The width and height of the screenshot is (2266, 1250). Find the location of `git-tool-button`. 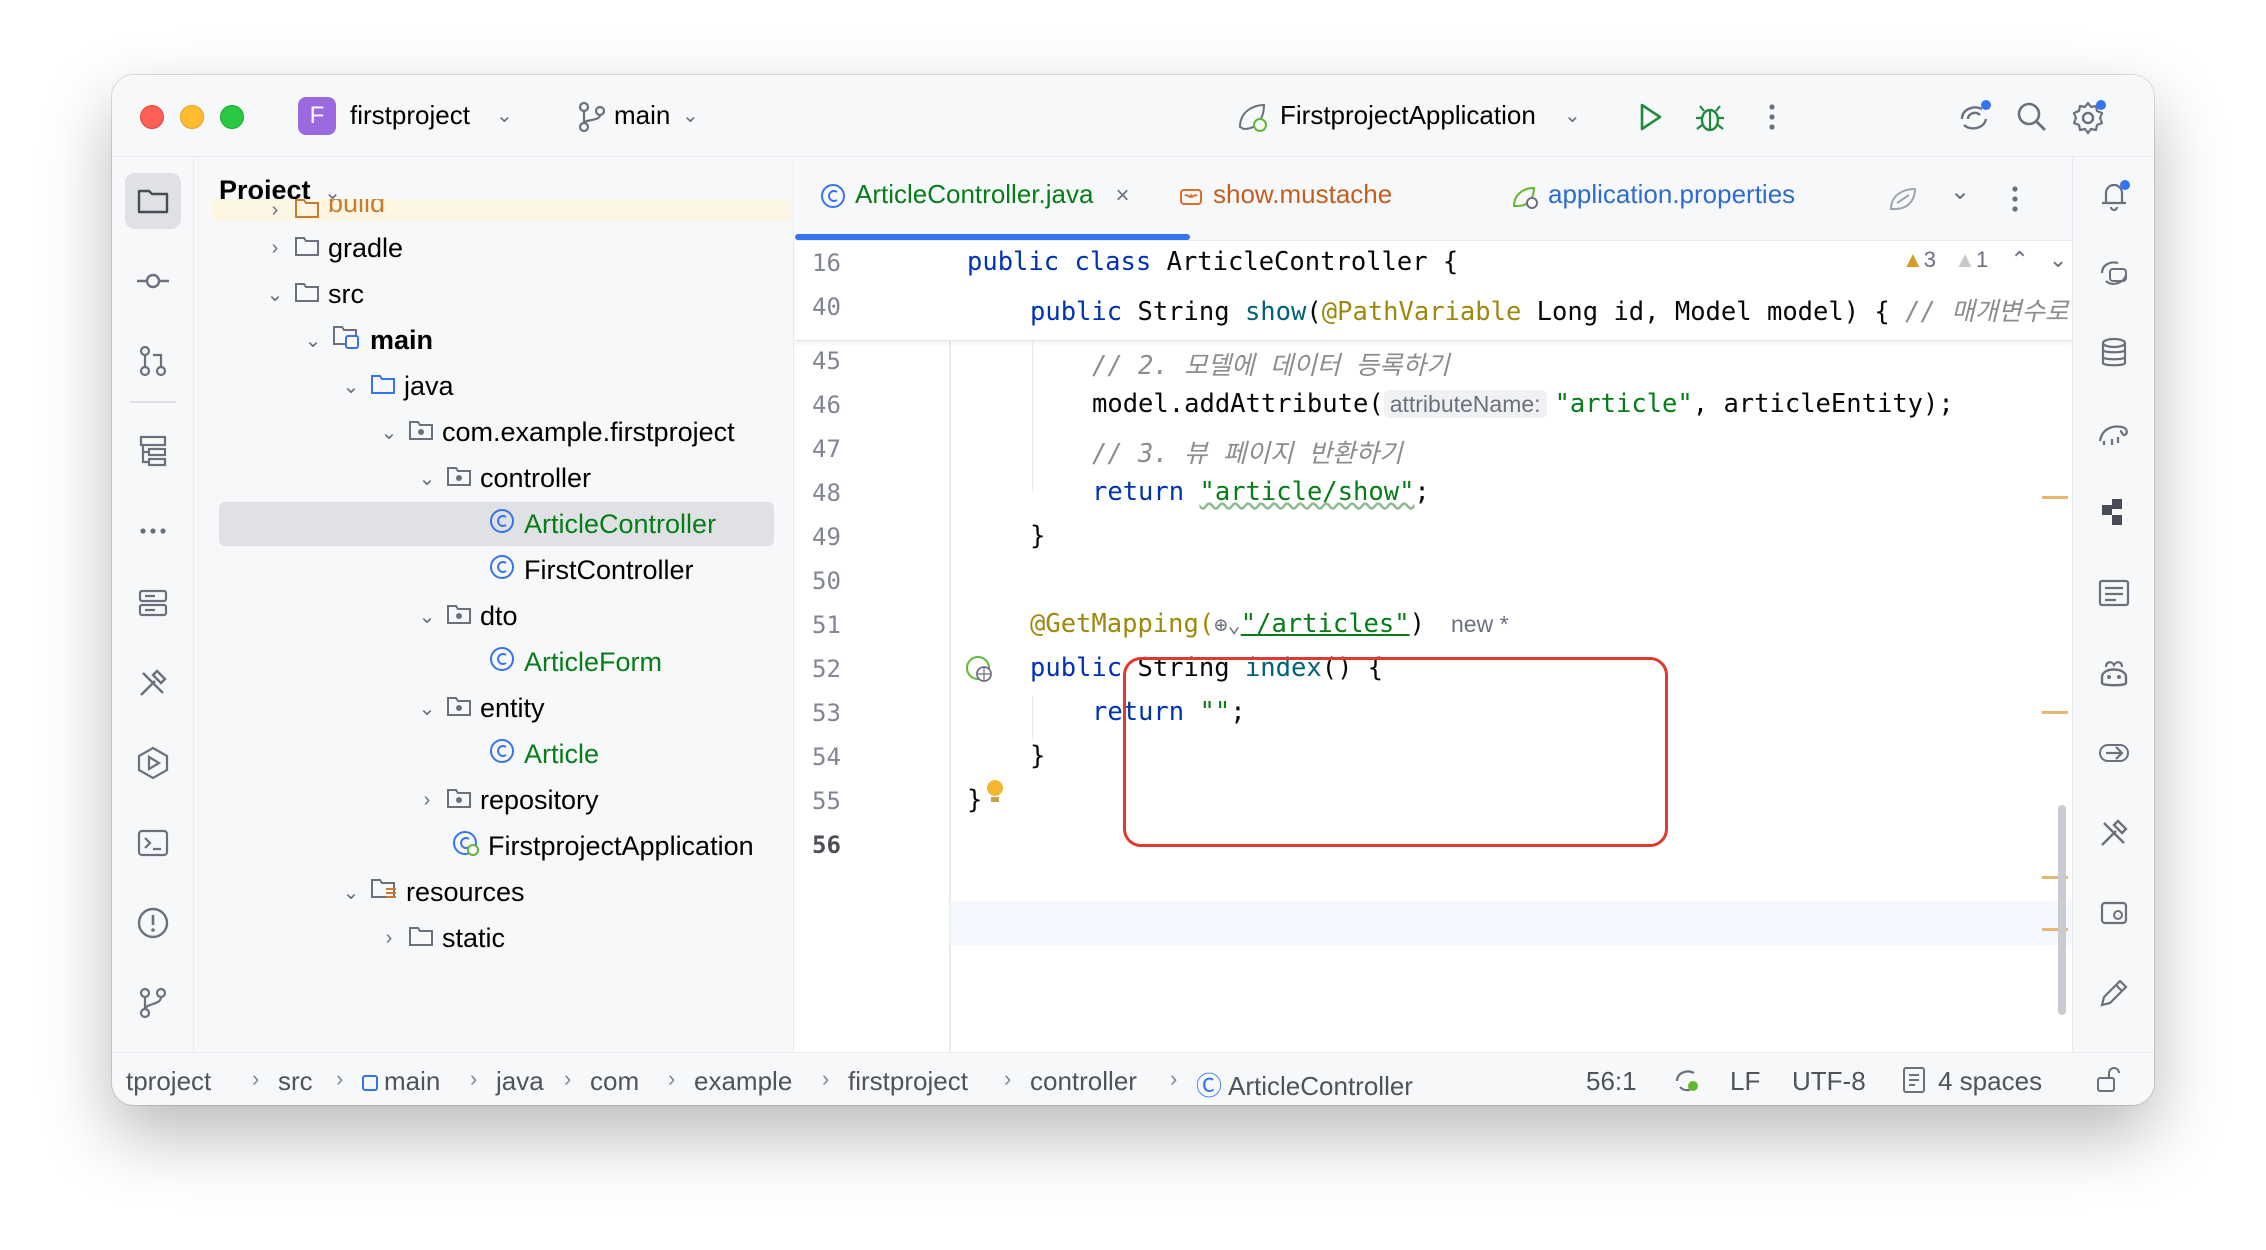

git-tool-button is located at coordinates (153, 1003).